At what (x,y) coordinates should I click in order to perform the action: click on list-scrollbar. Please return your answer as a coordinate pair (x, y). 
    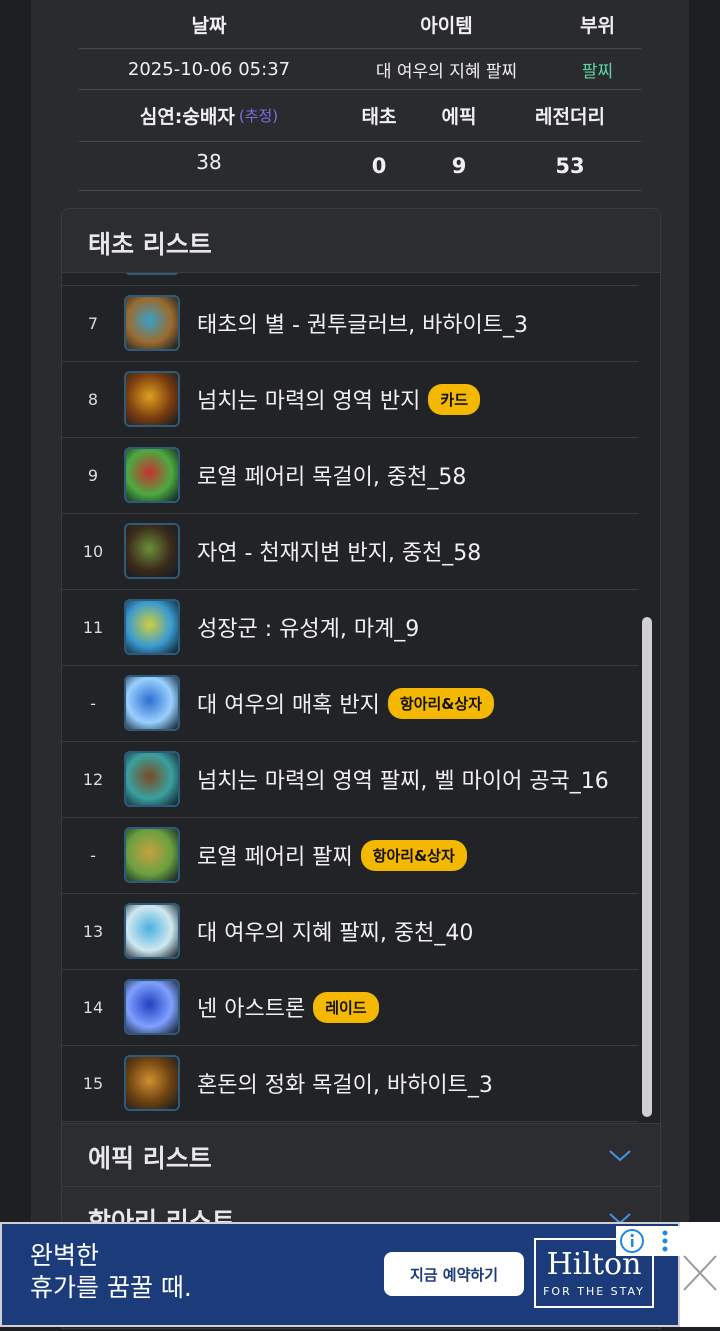
    Looking at the image, I should click on (647, 867).